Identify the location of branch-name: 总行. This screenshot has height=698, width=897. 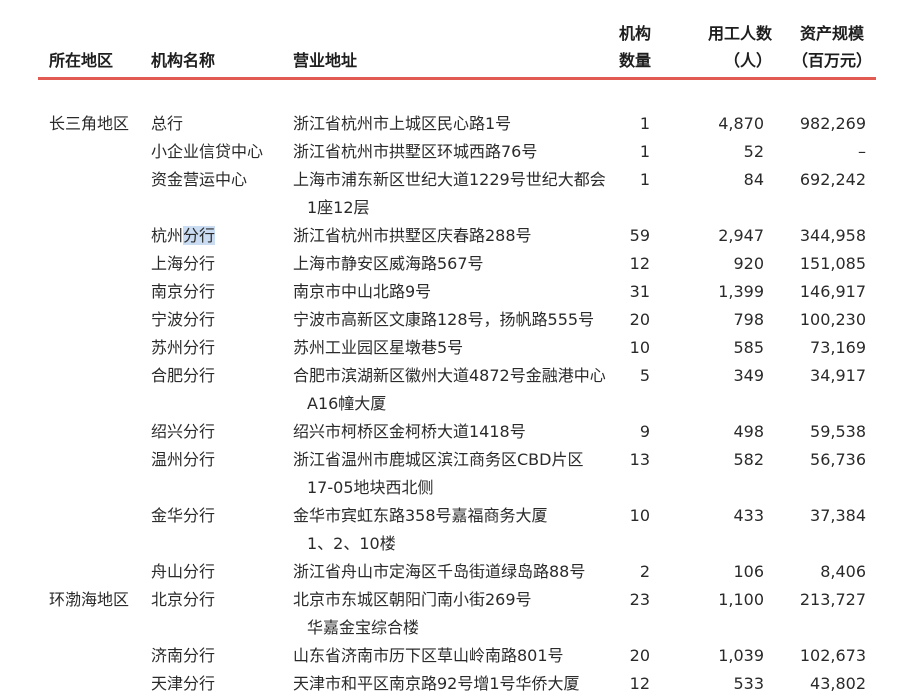
(167, 123).